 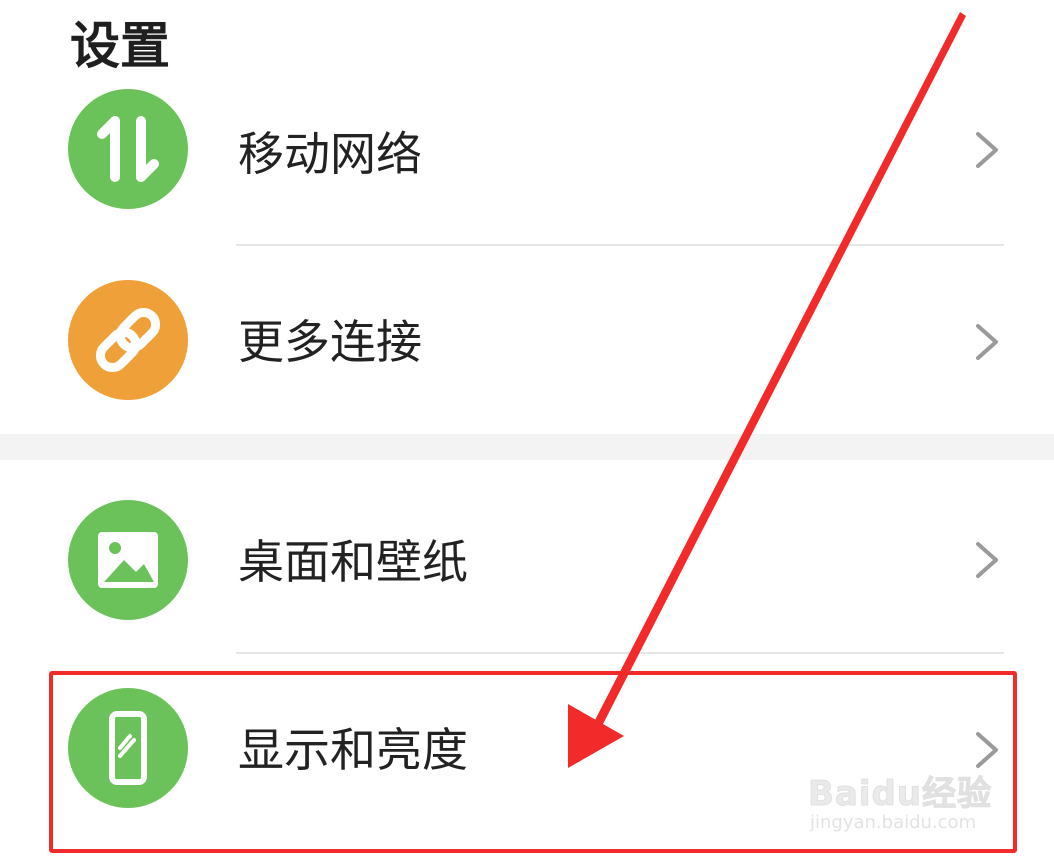 I want to click on watermark: Baidu经验 jingyan.baidu.com, so click(x=907, y=798).